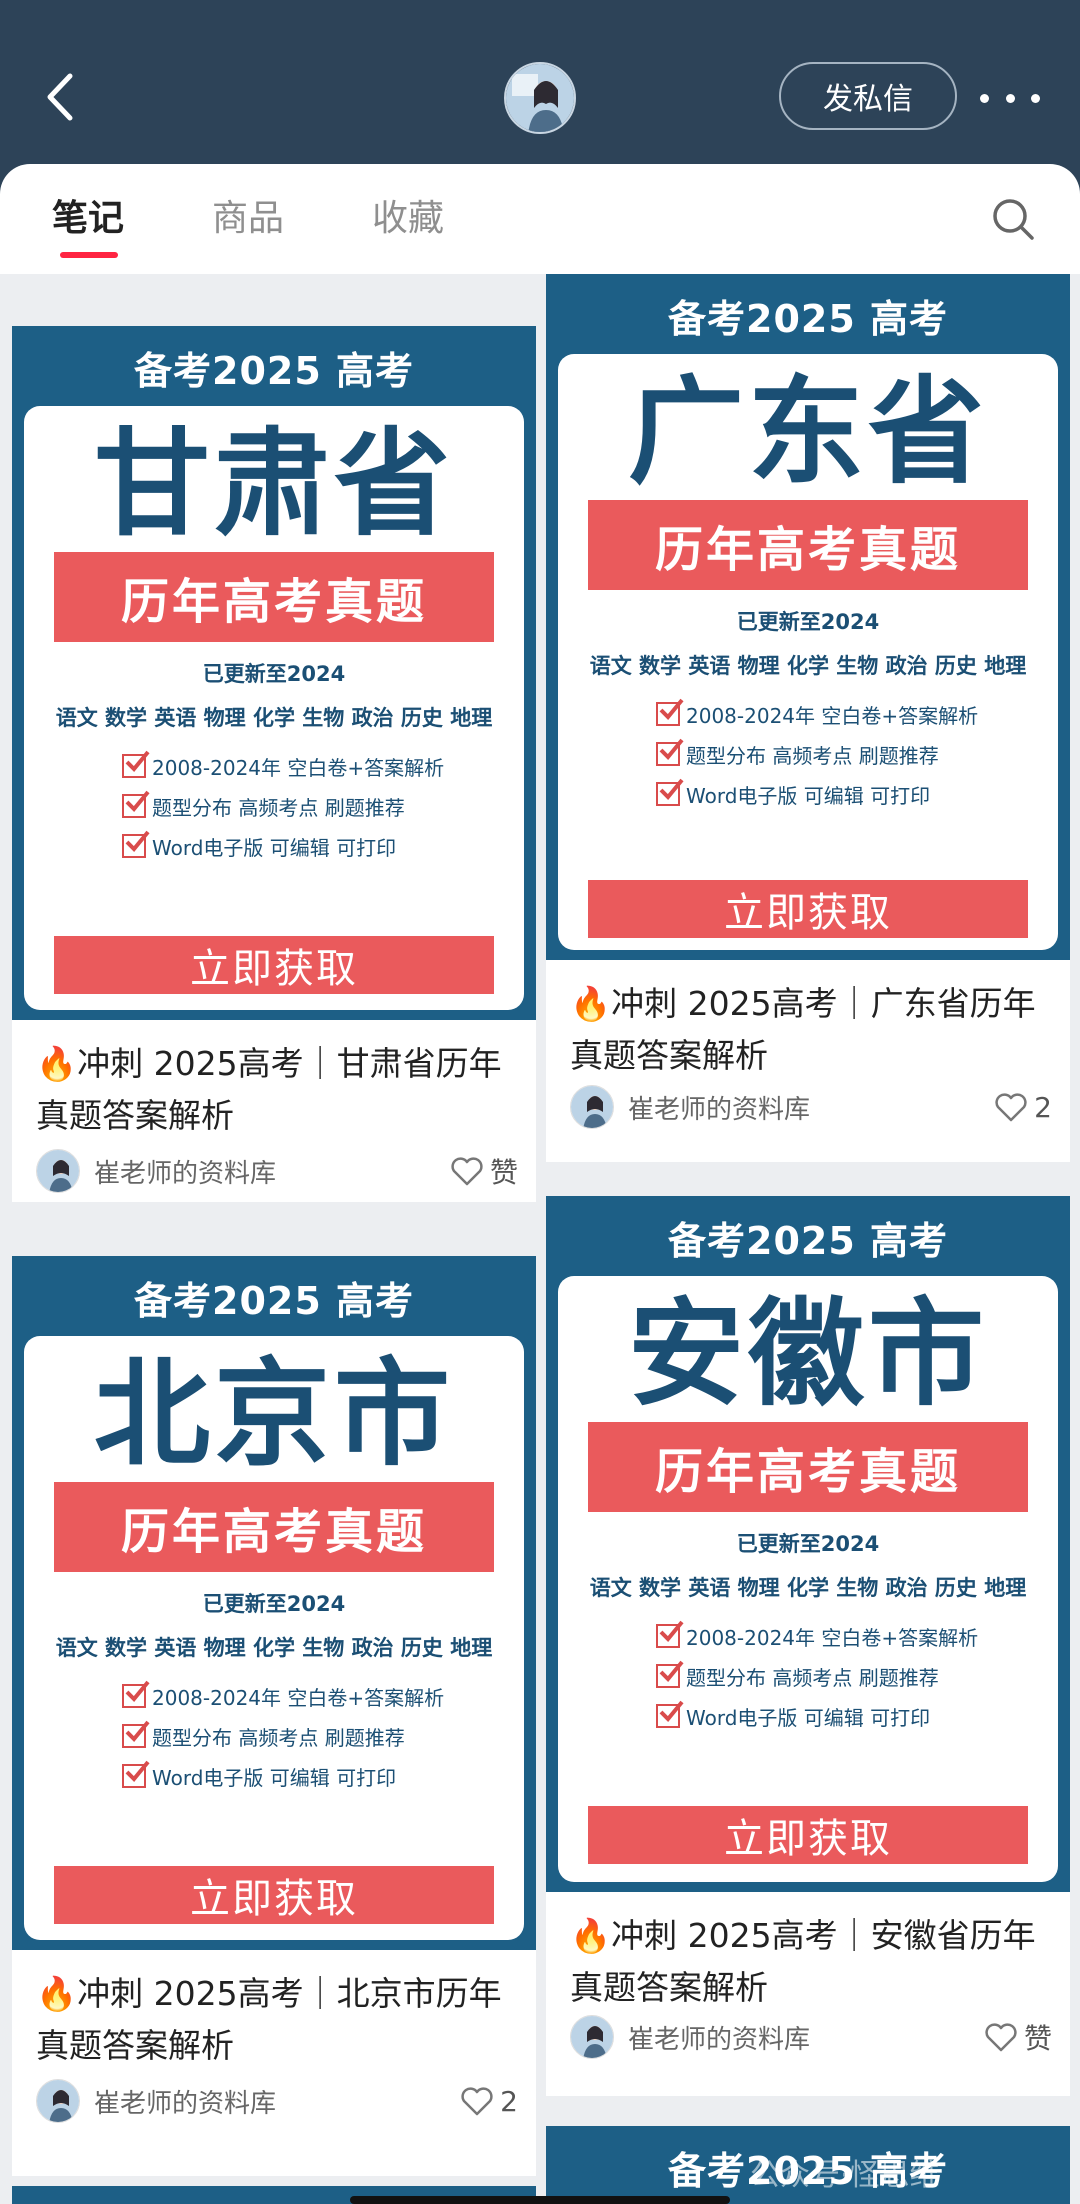  What do you see at coordinates (408, 219) in the screenshot?
I see `tab-favorites: 收藏` at bounding box center [408, 219].